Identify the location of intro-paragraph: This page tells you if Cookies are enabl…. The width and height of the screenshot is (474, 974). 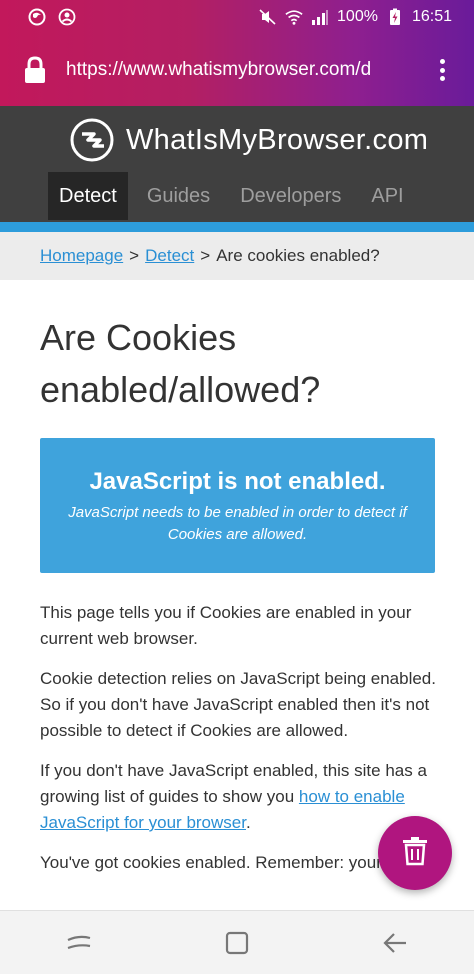
(226, 625).